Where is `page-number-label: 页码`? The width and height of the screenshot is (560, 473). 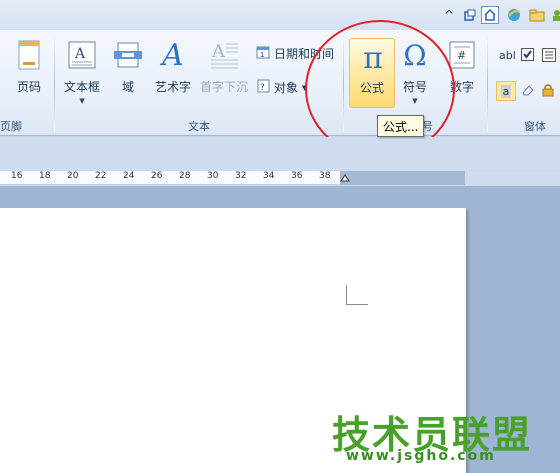
page-number-label: 页码 is located at coordinates (28, 87).